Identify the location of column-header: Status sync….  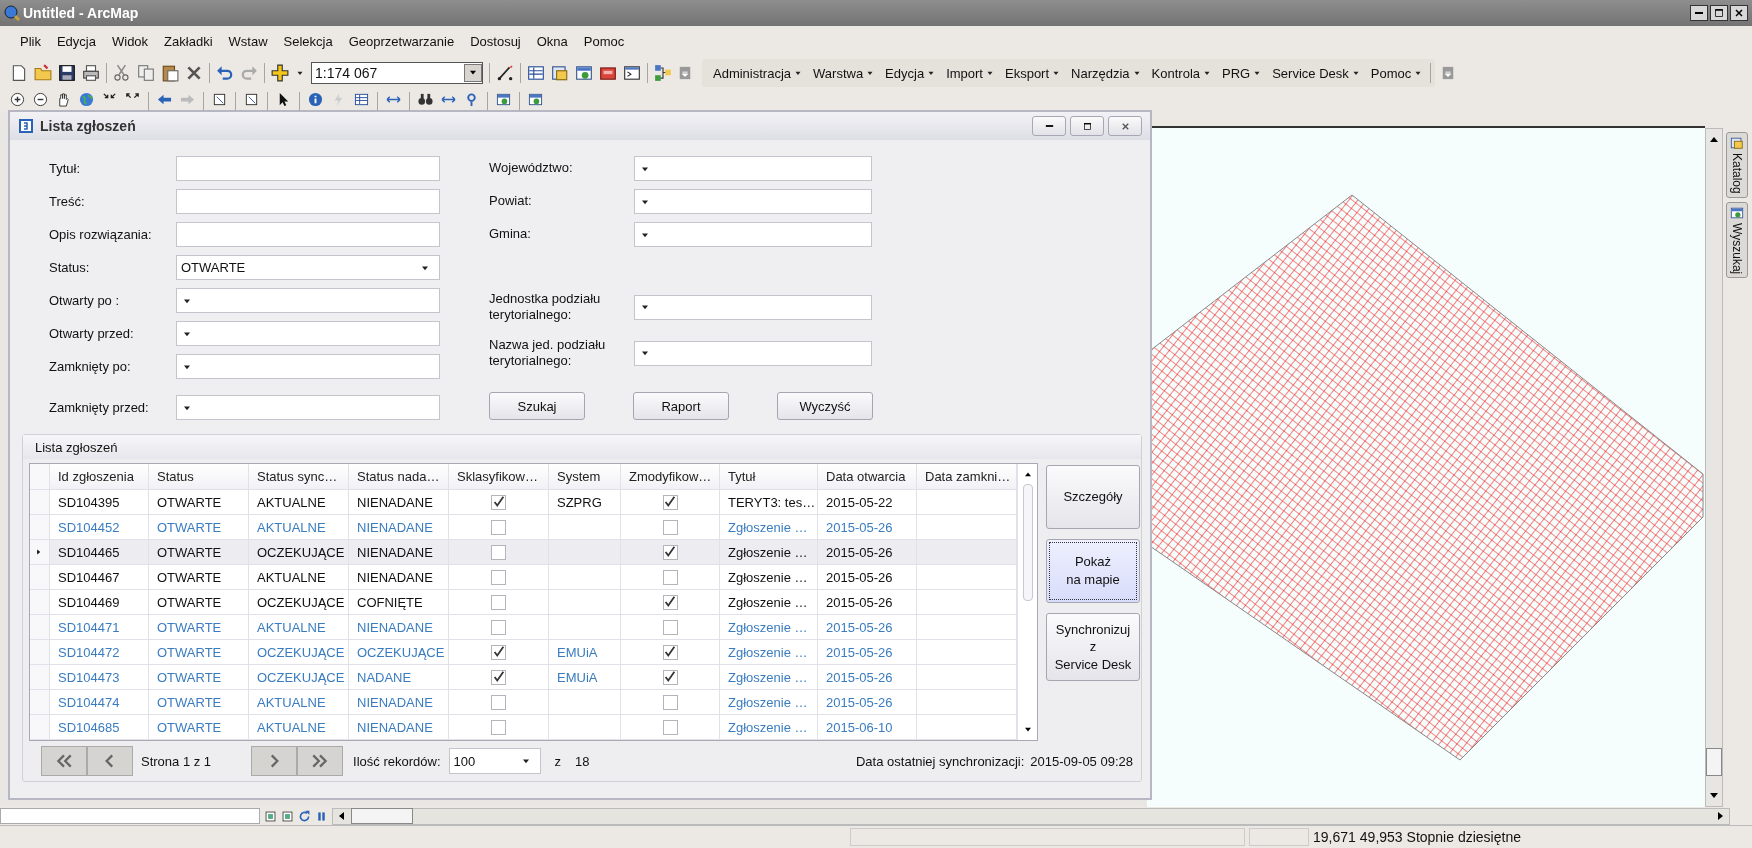
(299, 477).